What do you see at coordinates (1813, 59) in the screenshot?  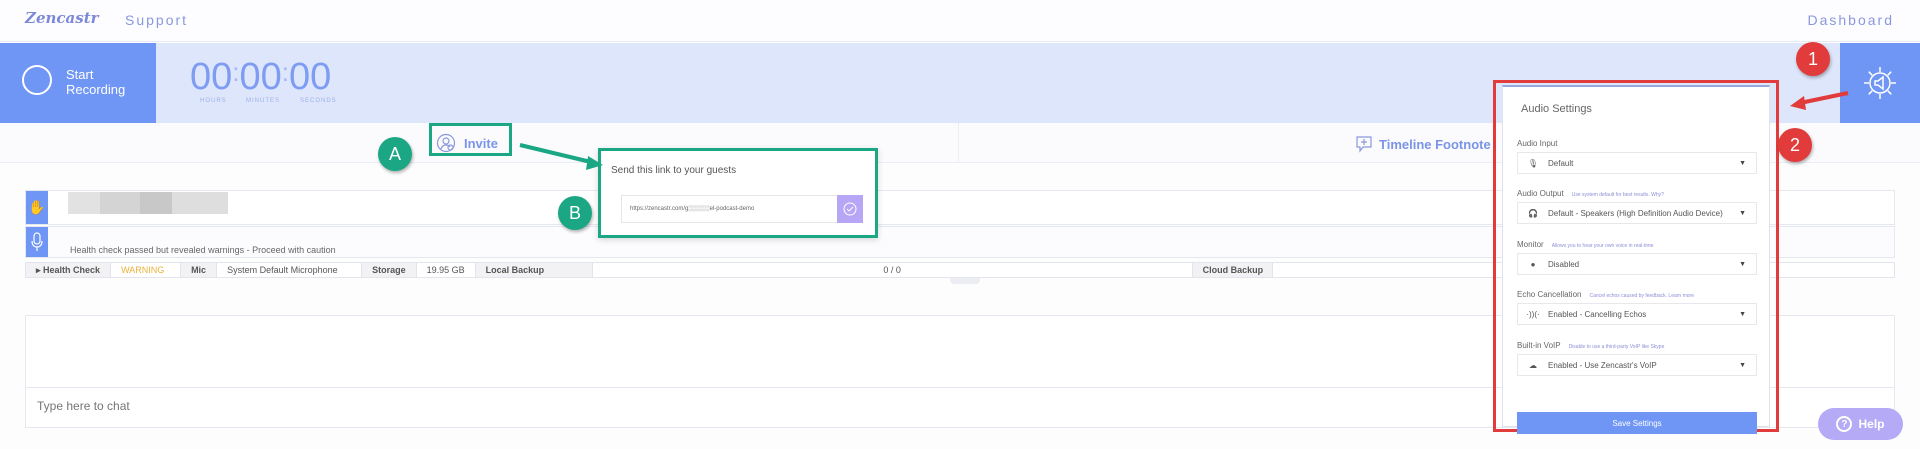 I see `annotation-marker-1: 1` at bounding box center [1813, 59].